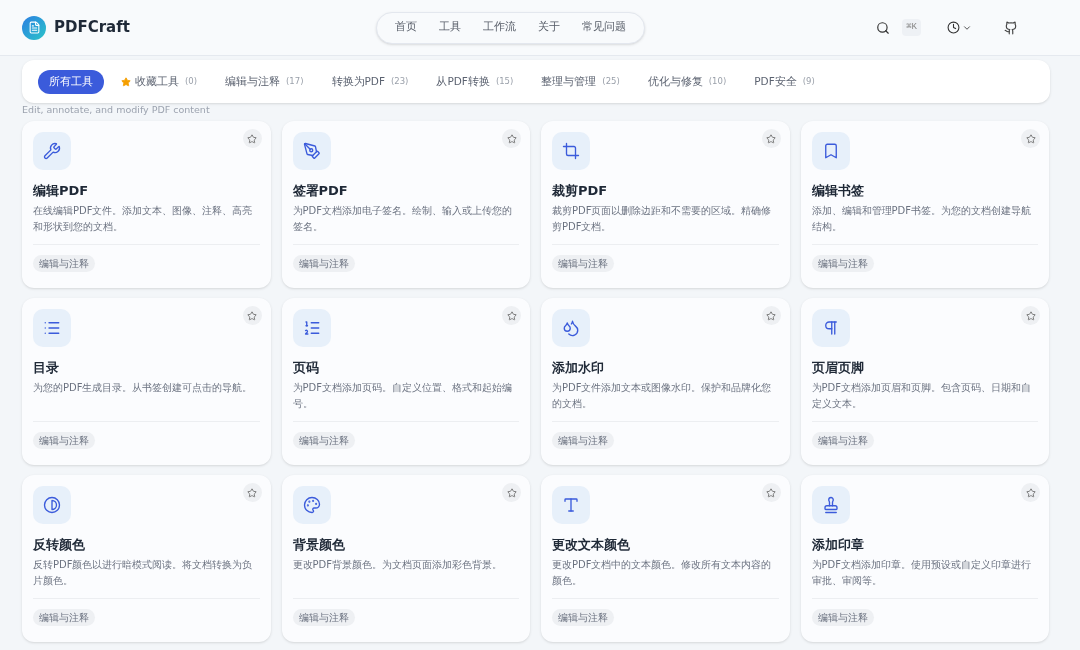  What do you see at coordinates (604, 27) in the screenshot?
I see `nav-link: 常见问题` at bounding box center [604, 27].